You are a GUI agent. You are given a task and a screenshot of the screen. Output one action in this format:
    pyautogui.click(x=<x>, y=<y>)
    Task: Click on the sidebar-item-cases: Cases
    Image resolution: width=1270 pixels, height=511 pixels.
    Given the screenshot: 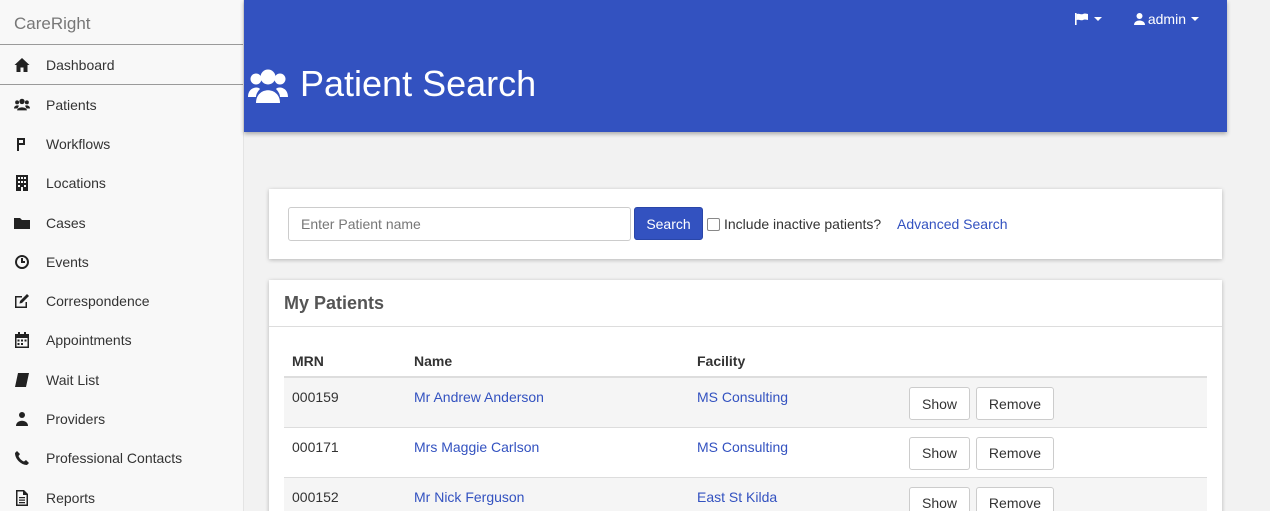 What is the action you would take?
    pyautogui.click(x=121, y=222)
    